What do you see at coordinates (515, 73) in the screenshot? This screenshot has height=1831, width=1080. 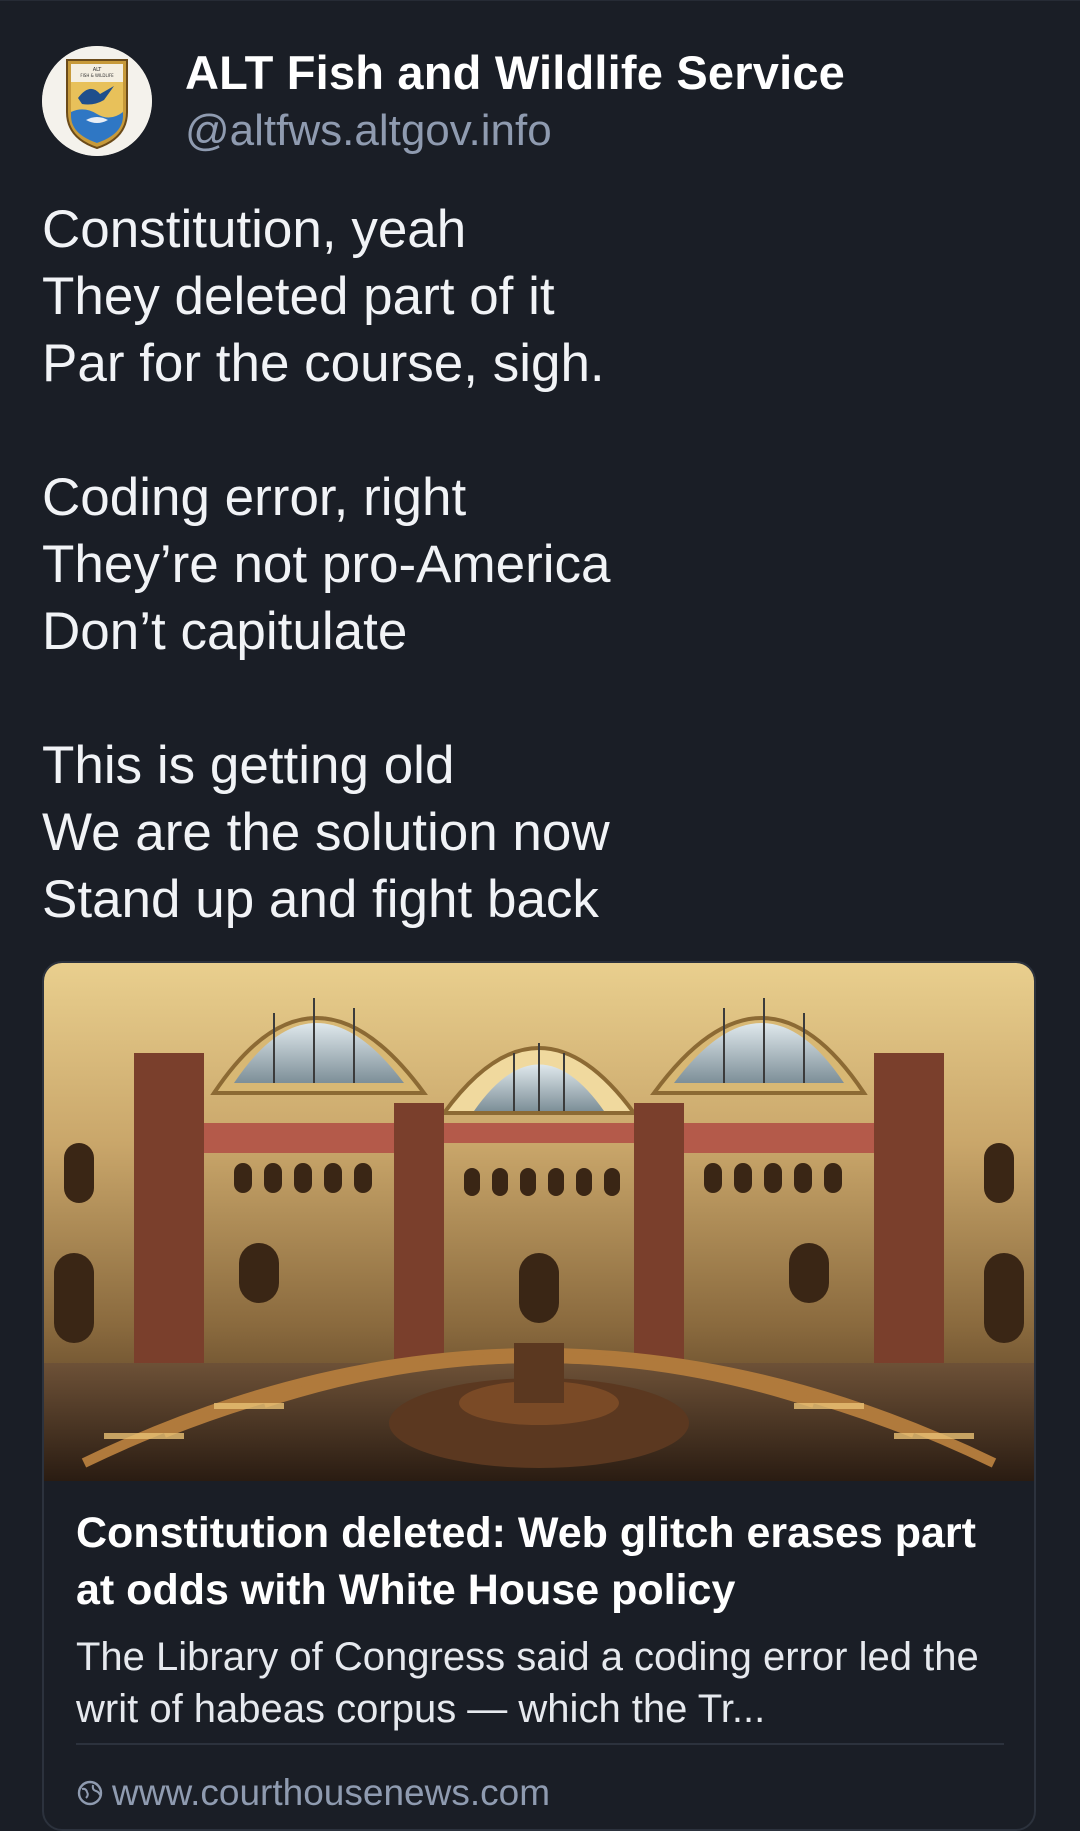 I see `author-display-name: ALT Fish and Wildlife Service` at bounding box center [515, 73].